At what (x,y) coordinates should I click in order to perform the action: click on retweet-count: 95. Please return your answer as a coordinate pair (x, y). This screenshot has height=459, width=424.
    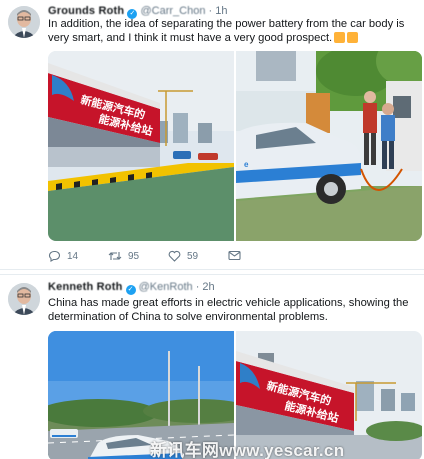
    Looking at the image, I should click on (134, 256).